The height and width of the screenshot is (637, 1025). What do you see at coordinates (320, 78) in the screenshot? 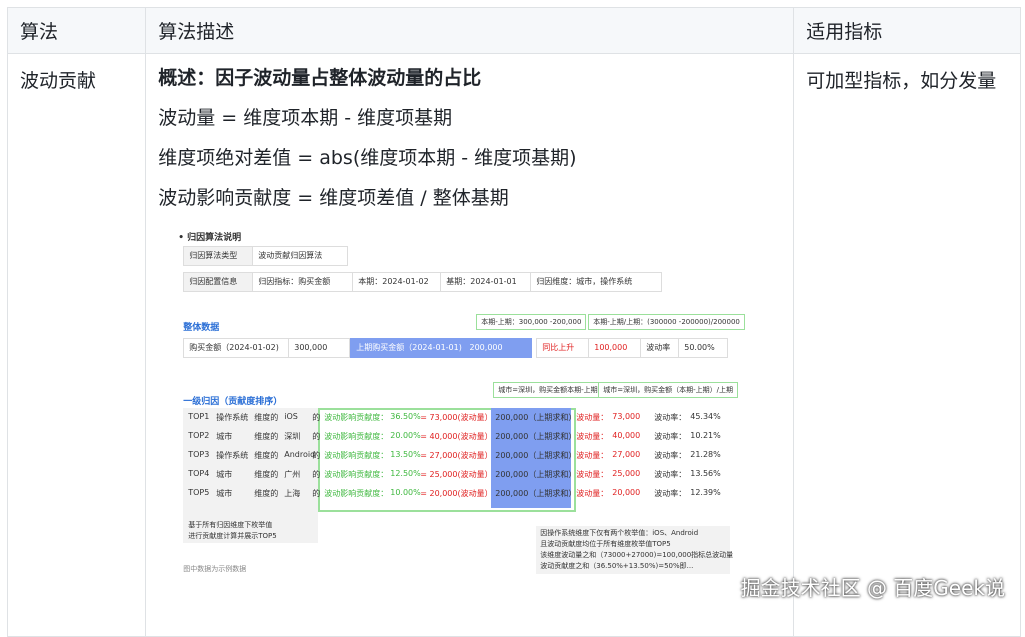
I see `overview-line: 概述：因子波动量占整体波动量的占比` at bounding box center [320, 78].